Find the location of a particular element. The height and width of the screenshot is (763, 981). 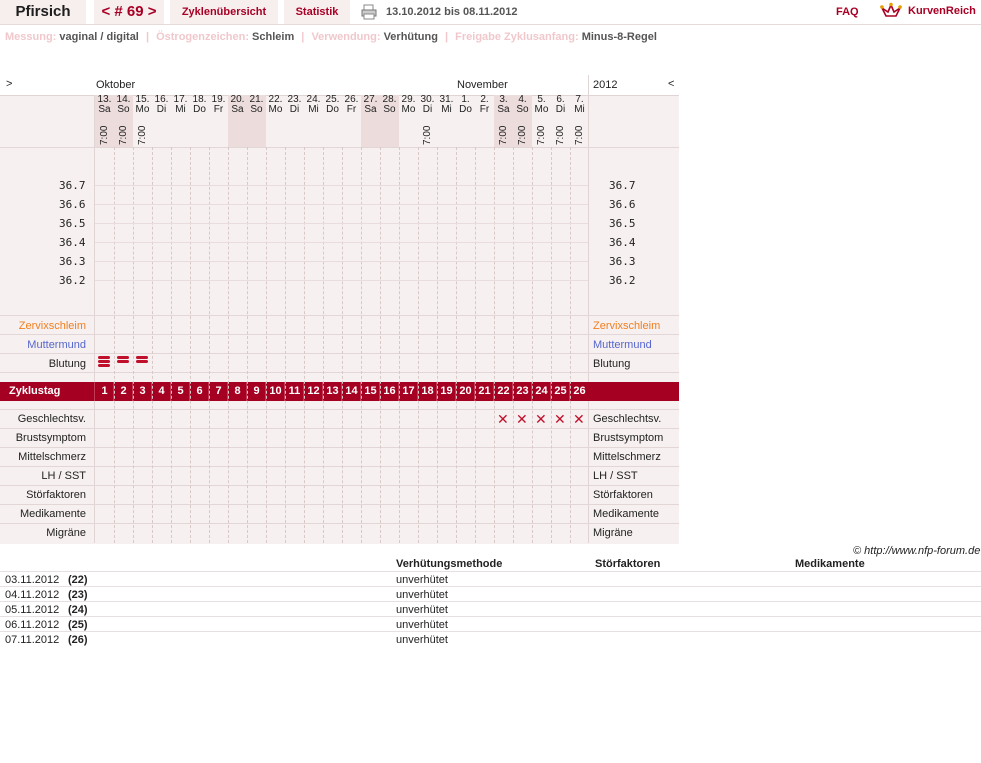

day-header: 13. Sa is located at coordinates (104, 105).